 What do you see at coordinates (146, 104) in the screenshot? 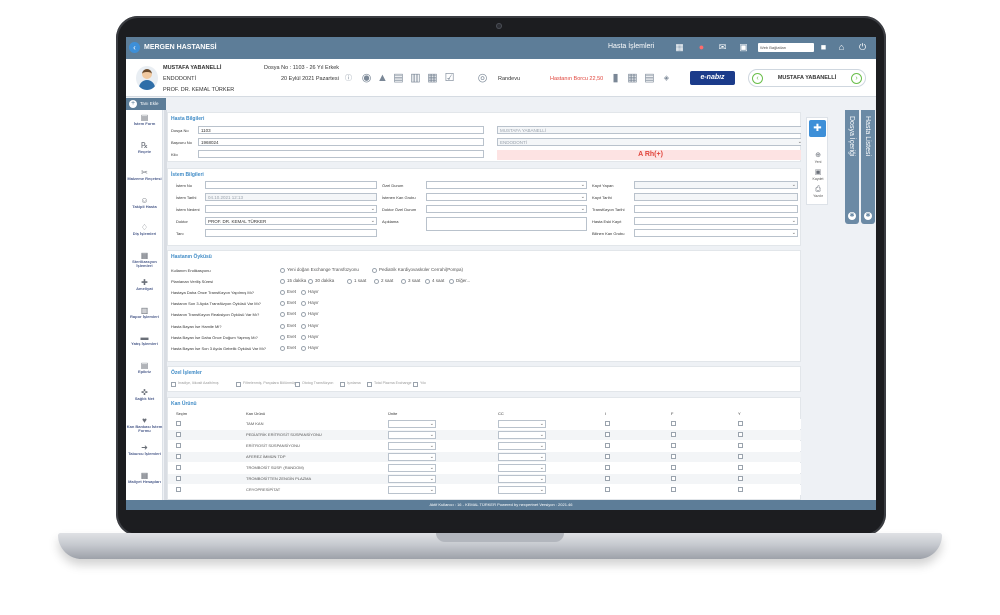
I see `add-diagnosis-button: + Tanı Ekle` at bounding box center [146, 104].